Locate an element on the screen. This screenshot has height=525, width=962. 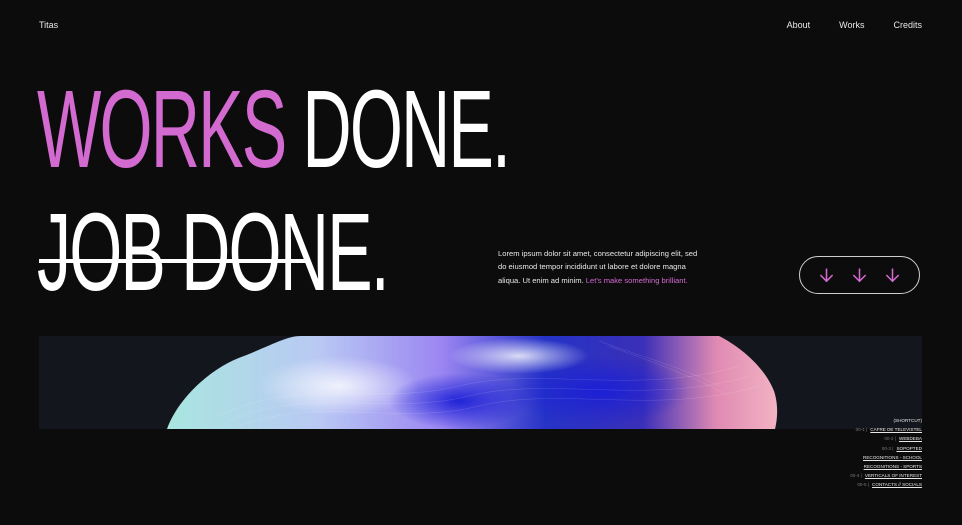
nav-works: Works is located at coordinates (851, 25).